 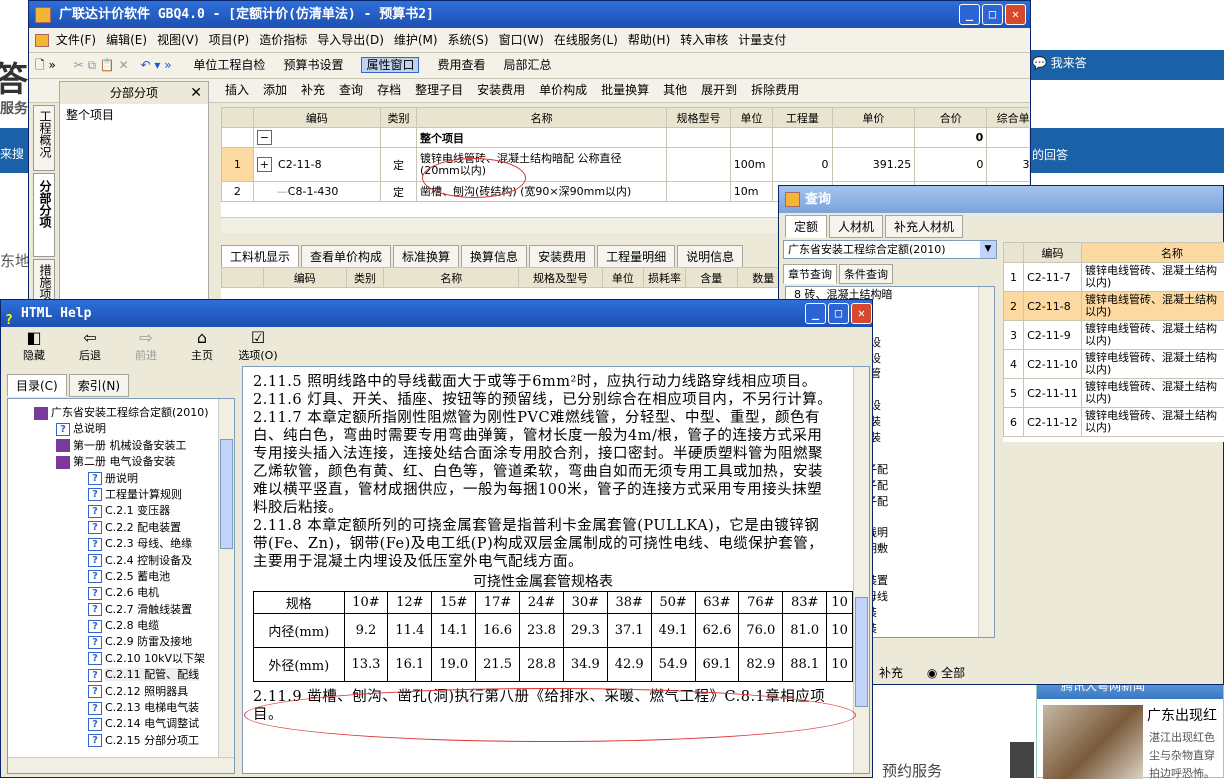 What do you see at coordinates (178, 40) in the screenshot?
I see `menu-item: 视图(V)` at bounding box center [178, 40].